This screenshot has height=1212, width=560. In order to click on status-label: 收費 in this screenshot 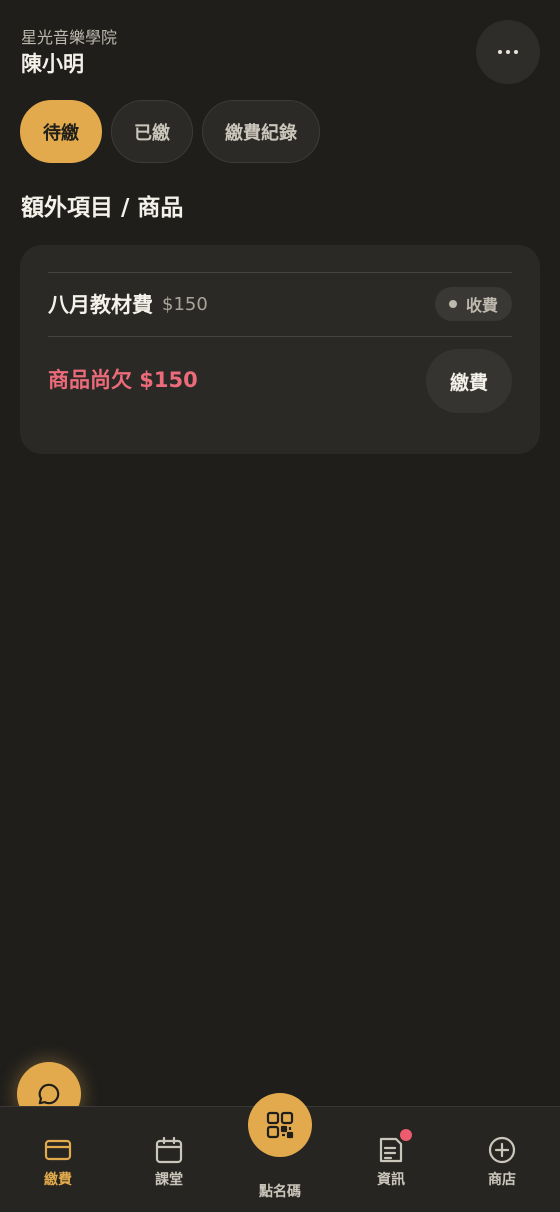, I will do `click(481, 305)`.